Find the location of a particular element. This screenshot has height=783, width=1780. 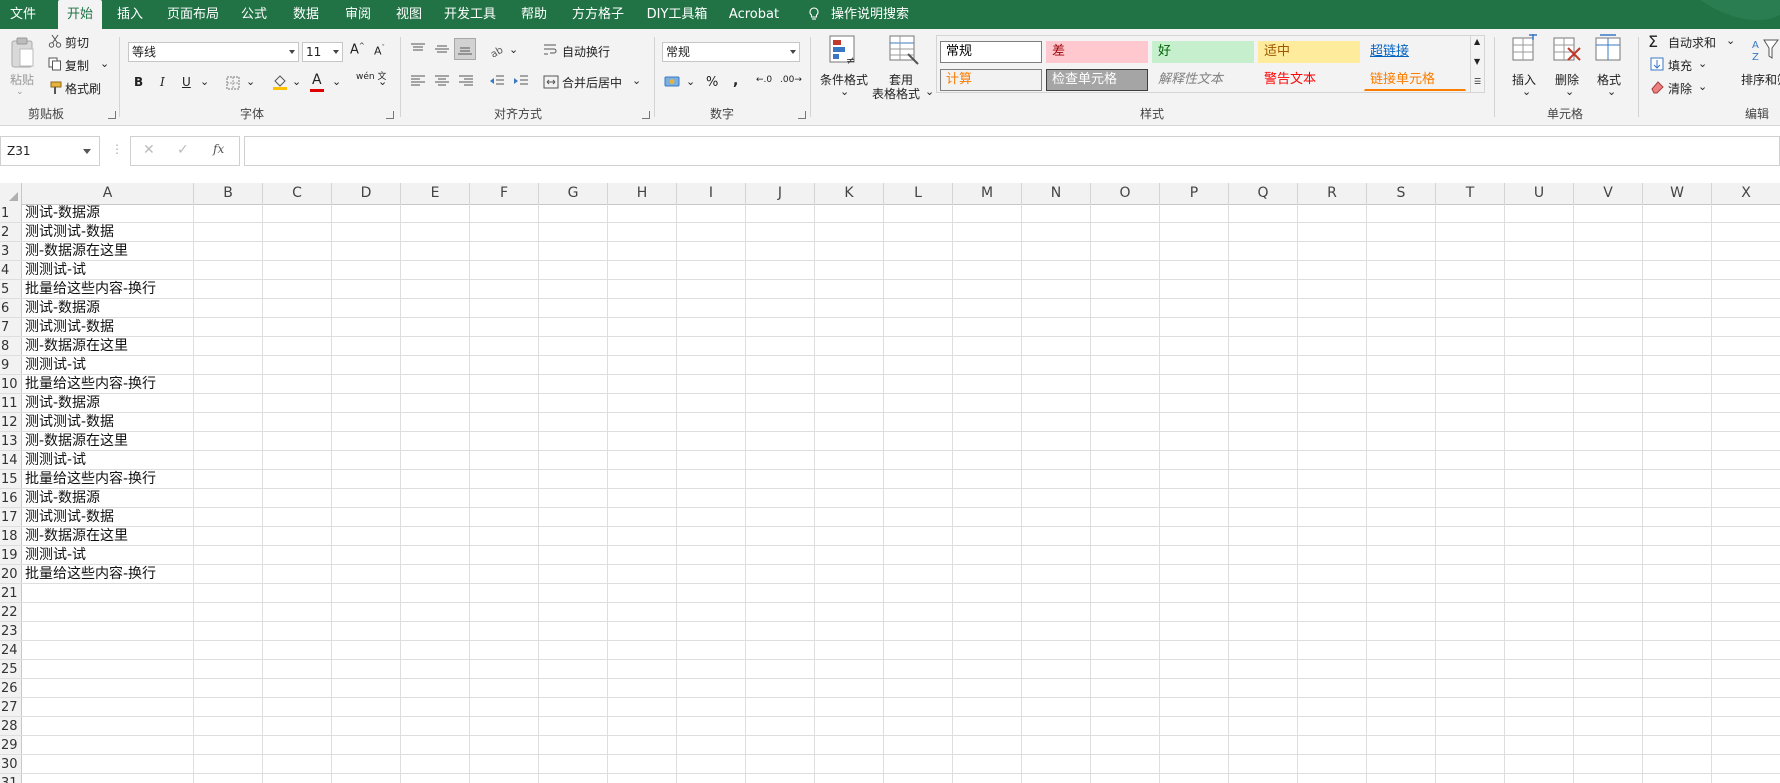

row-header-4: 4 is located at coordinates (11, 270).